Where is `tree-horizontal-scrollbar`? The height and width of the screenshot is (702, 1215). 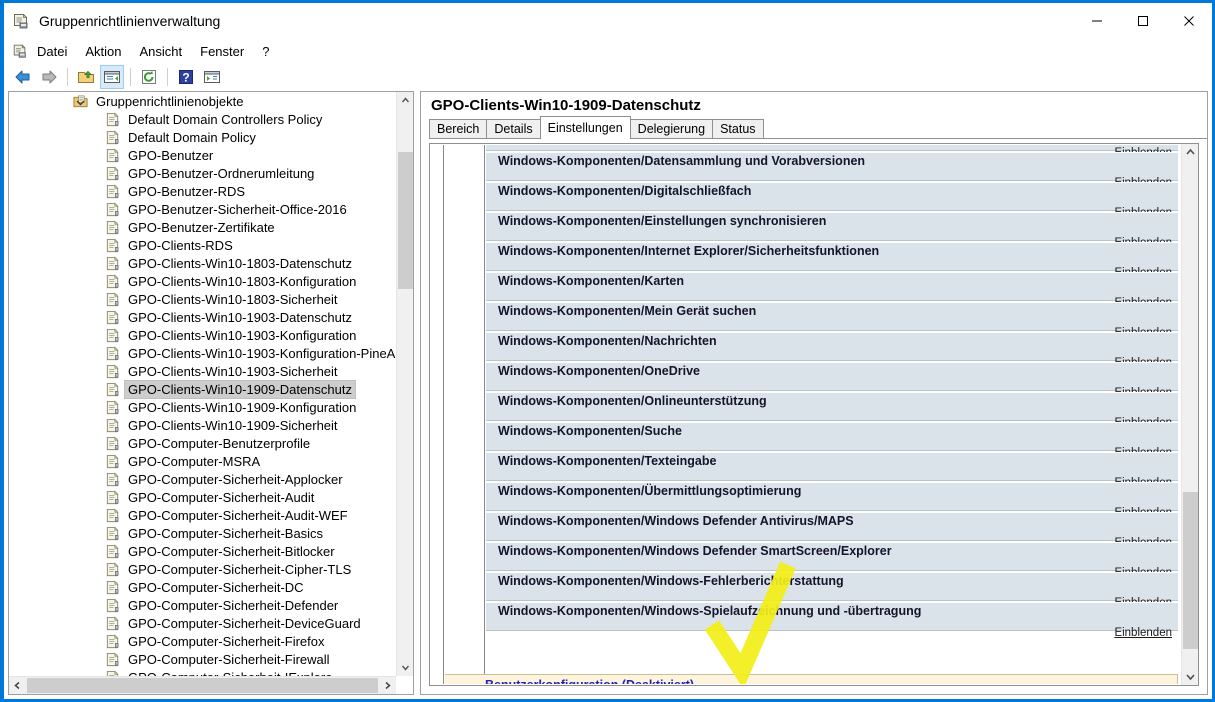
tree-horizontal-scrollbar is located at coordinates (202, 685).